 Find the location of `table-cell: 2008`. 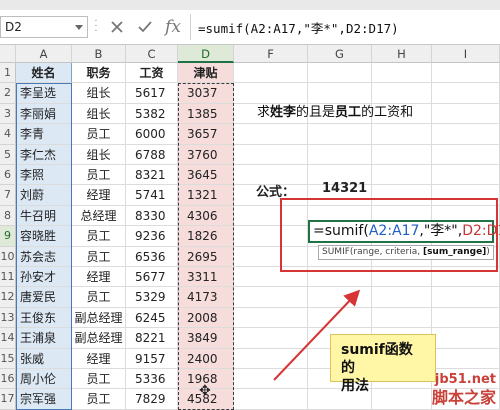

table-cell: 2008 is located at coordinates (206, 318).